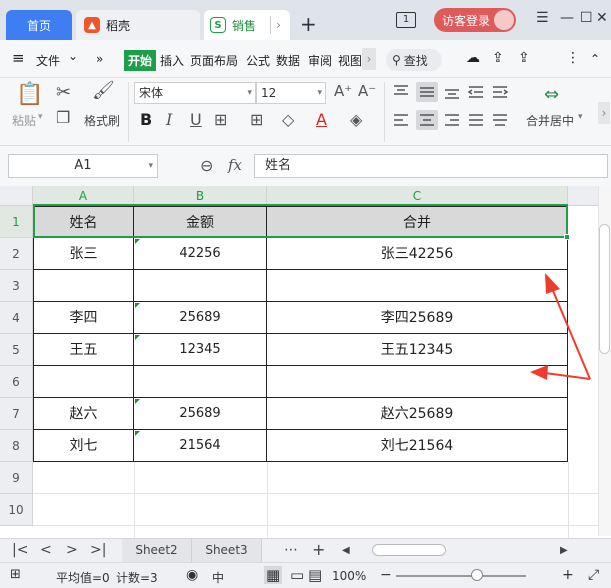 Image resolution: width=611 pixels, height=588 pixels. Describe the element at coordinates (305, 550) in the screenshot. I see `sheet-tab-bar: |< < > >| Sheet2 Sheet3 ⋯ + ◀ ▶` at that location.